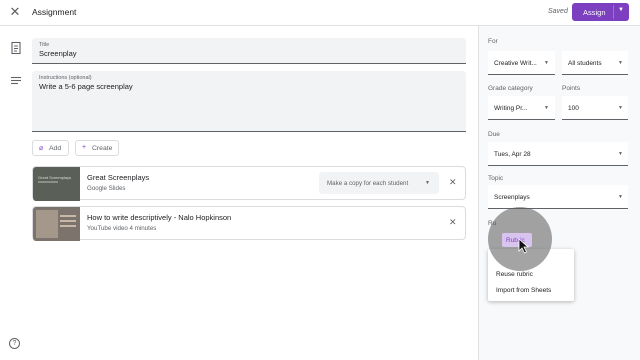 Image resolution: width=640 pixels, height=360 pixels. Describe the element at coordinates (512, 154) in the screenshot. I see `due-value: Tues, Apr 28` at that location.